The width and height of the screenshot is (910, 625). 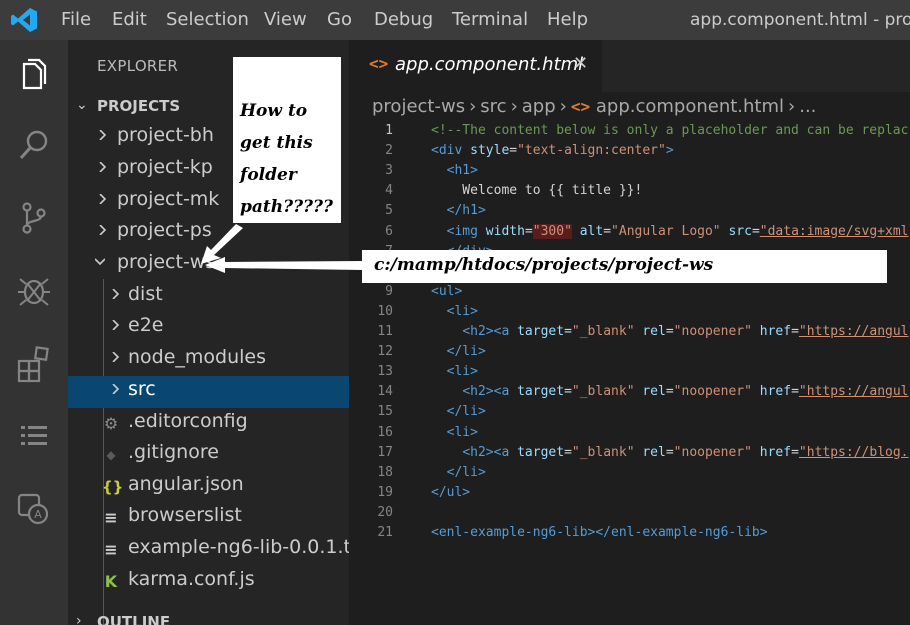 What do you see at coordinates (208, 392) in the screenshot?
I see `tree-item-src: src` at bounding box center [208, 392].